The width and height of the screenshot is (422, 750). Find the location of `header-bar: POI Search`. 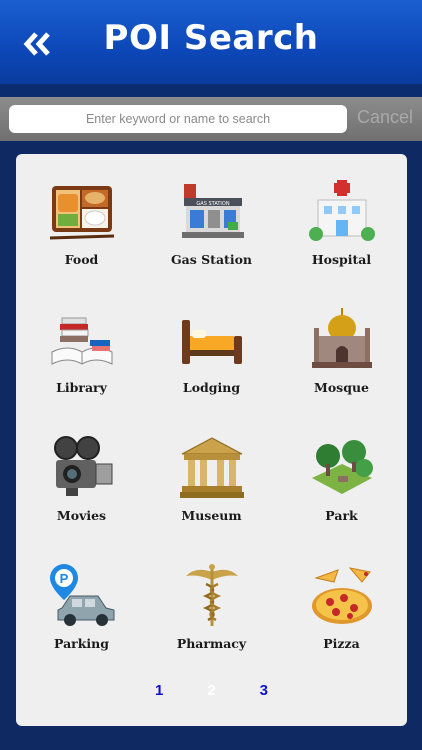

header-bar: POI Search is located at coordinates (211, 42).